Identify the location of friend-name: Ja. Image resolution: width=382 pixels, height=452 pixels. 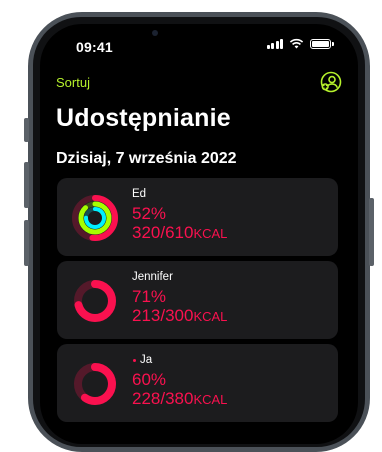
(146, 360).